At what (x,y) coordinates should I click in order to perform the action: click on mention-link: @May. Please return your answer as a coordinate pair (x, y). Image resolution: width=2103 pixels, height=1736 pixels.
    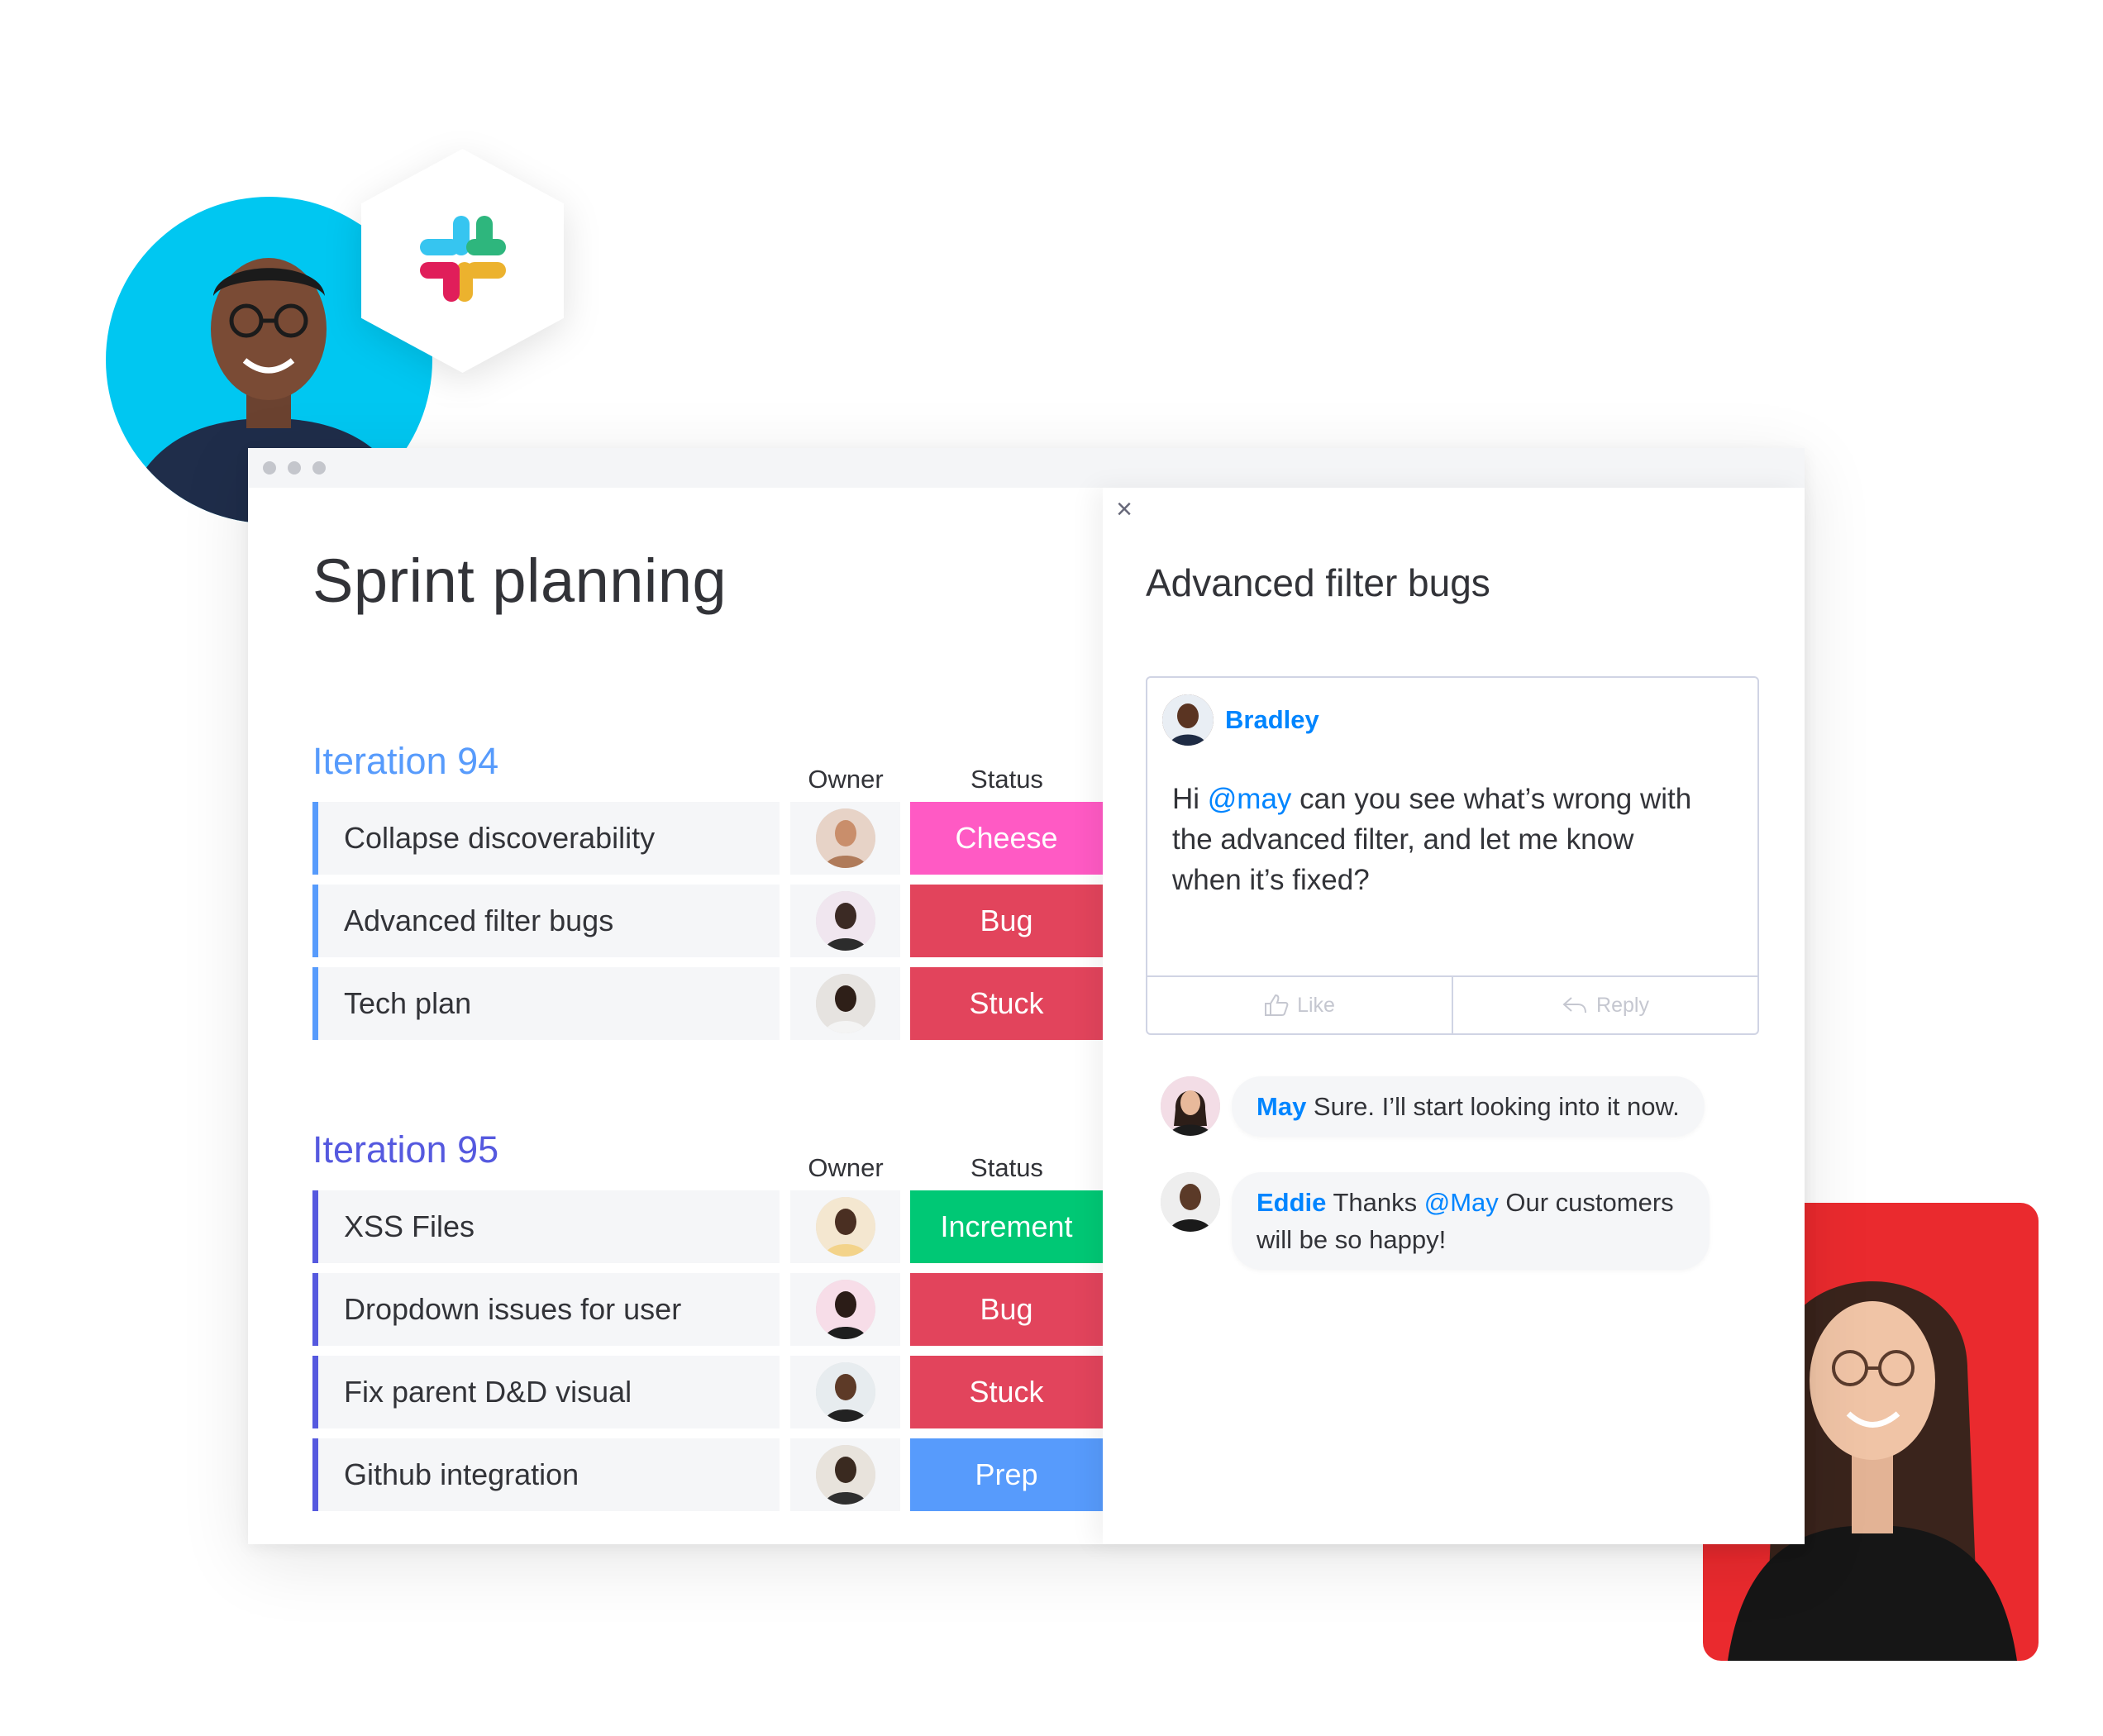
    Looking at the image, I should click on (1462, 1202).